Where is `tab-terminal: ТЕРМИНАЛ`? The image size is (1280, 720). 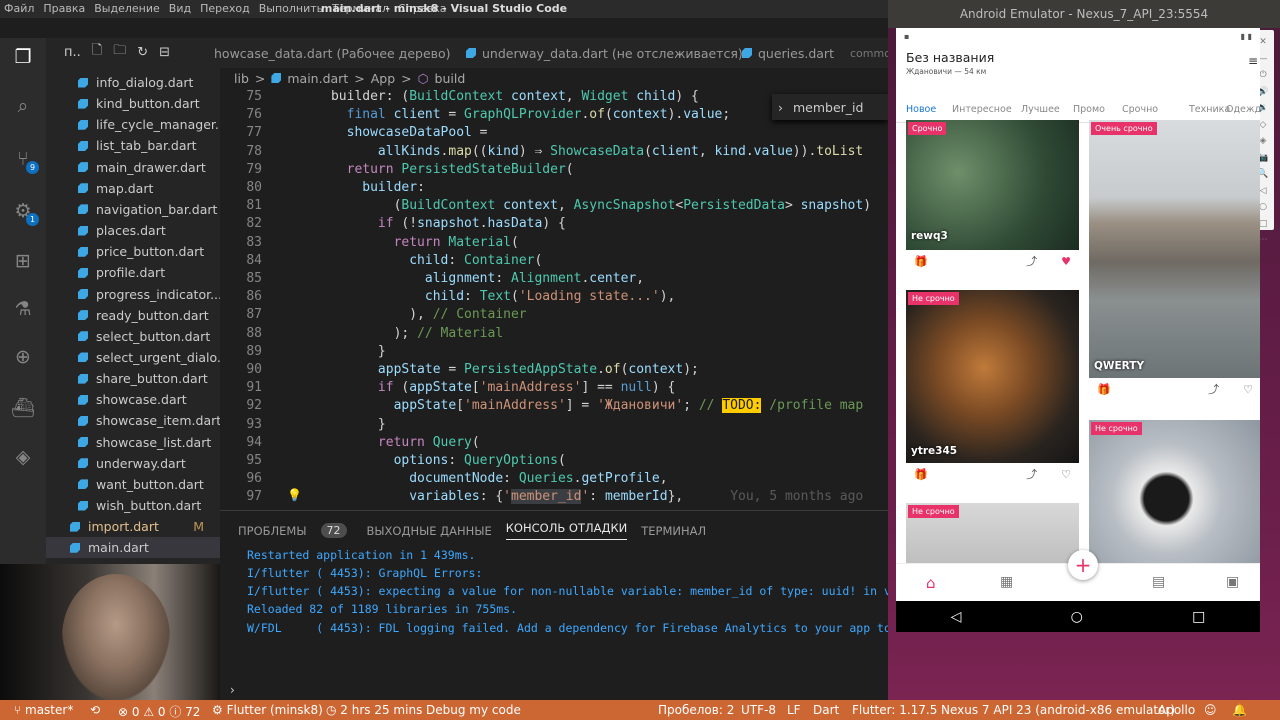 tab-terminal: ТЕРМИНАЛ is located at coordinates (673, 531).